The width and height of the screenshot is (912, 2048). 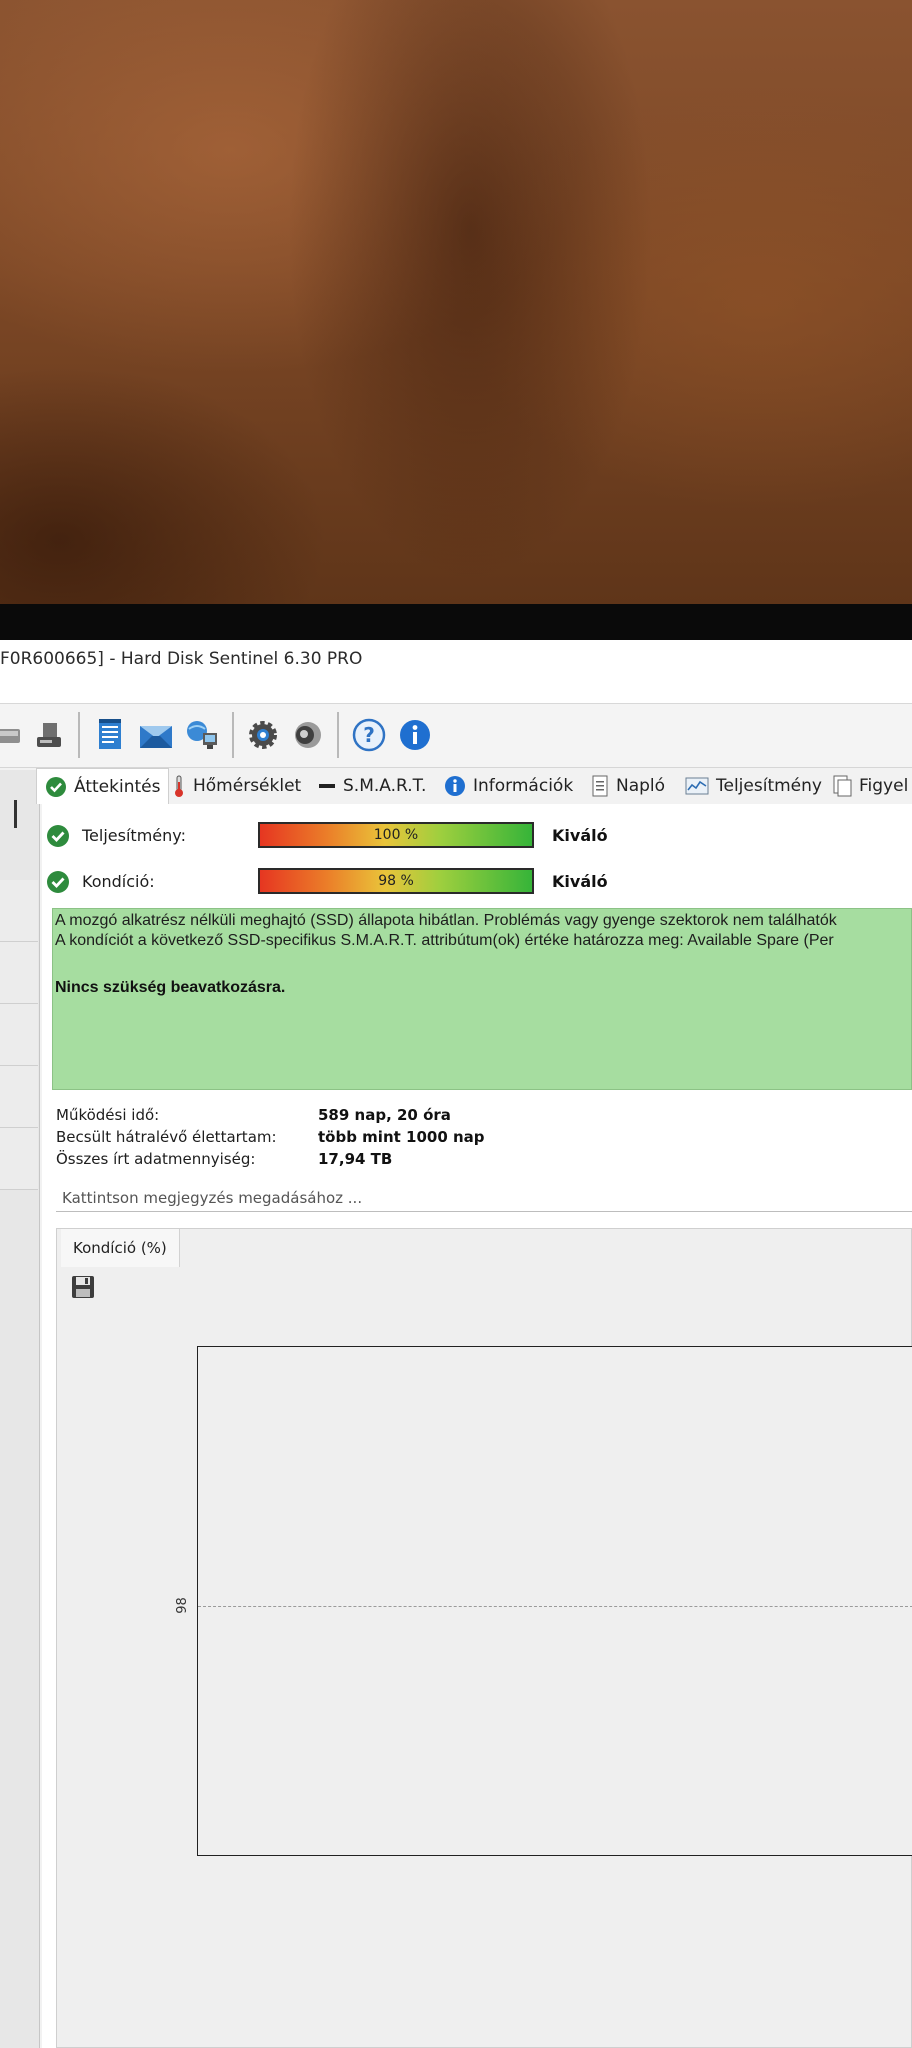 I want to click on tab-log: Napló, so click(x=628, y=786).